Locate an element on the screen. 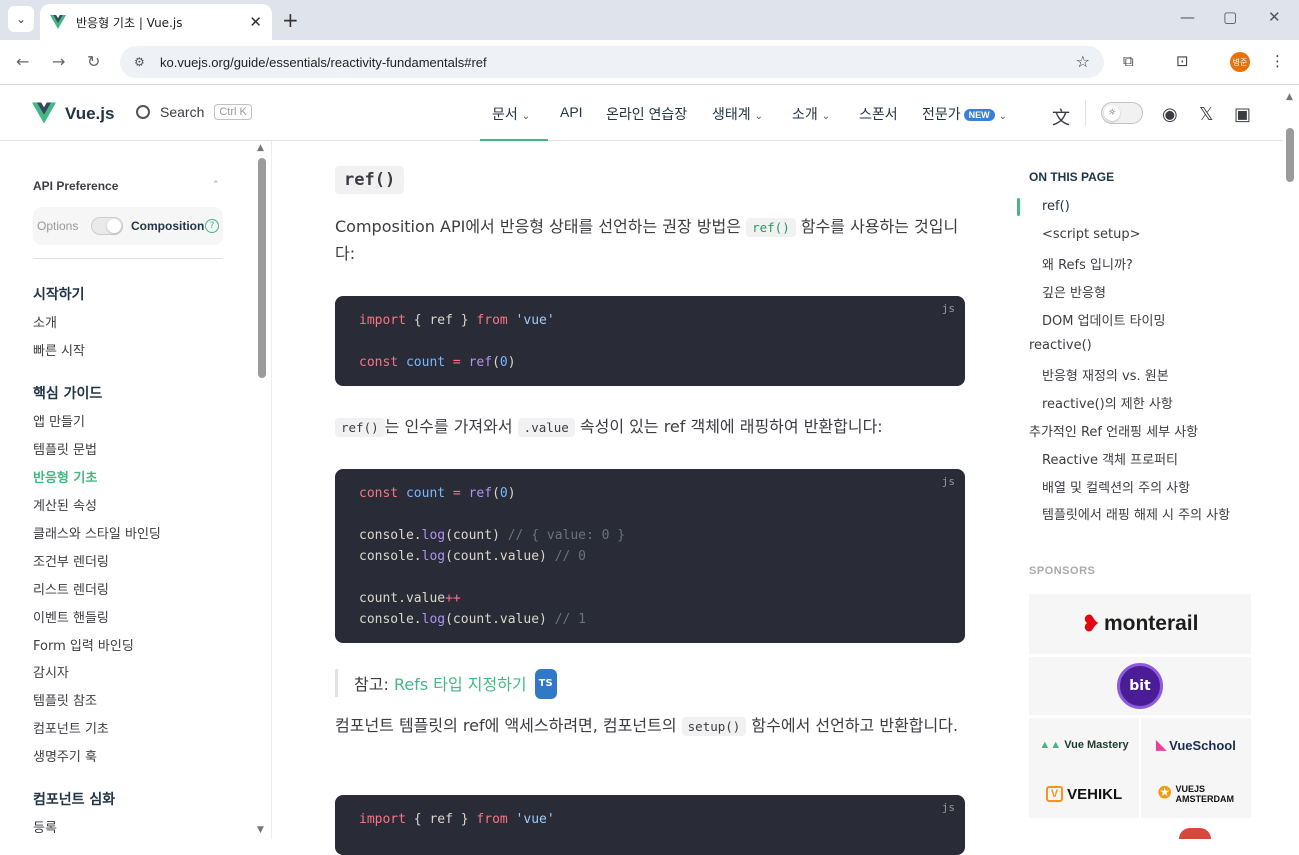 This screenshot has width=1299, height=855. sidebar-section-getting-started: 시작하기 is located at coordinates (59, 295).